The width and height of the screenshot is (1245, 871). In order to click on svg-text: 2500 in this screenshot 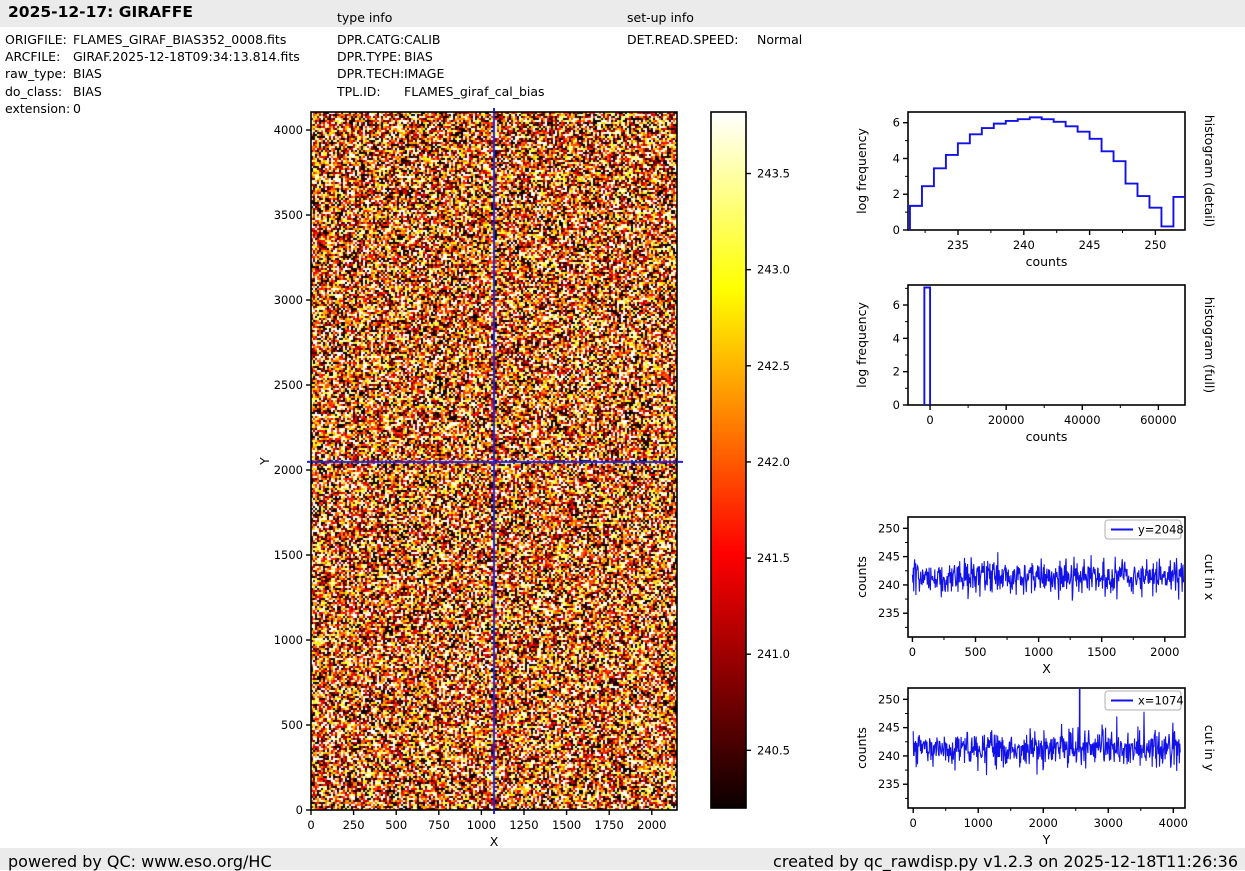, I will do `click(288, 385)`.